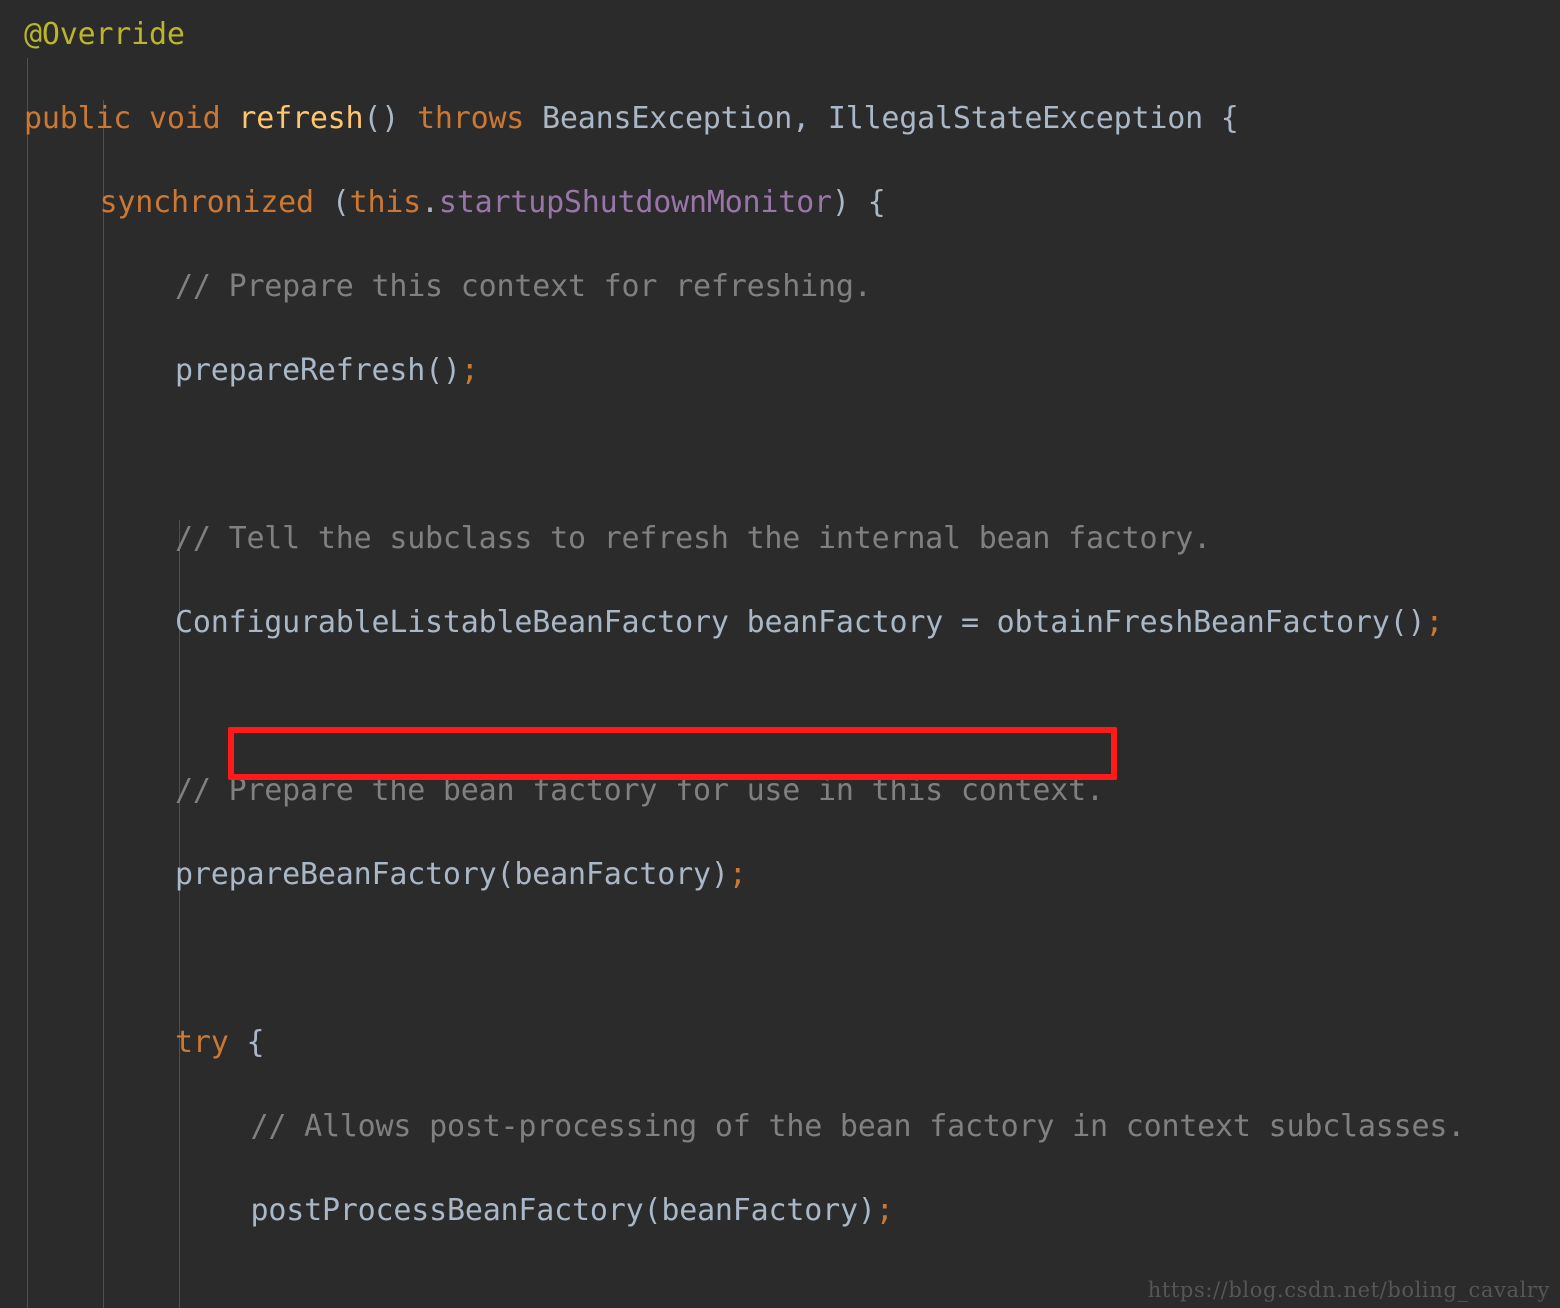 This screenshot has height=1308, width=1560. I want to click on code-token-punct: =, so click(970, 622).